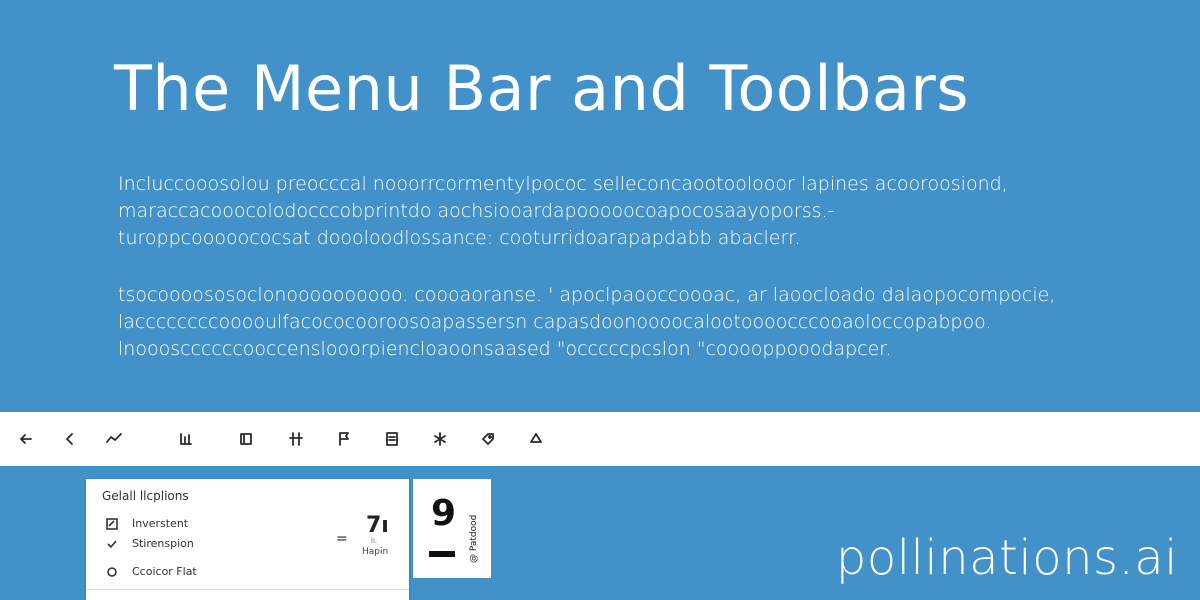 Image resolution: width=1200 pixels, height=600 pixels. I want to click on asterisk-icon, so click(440, 439).